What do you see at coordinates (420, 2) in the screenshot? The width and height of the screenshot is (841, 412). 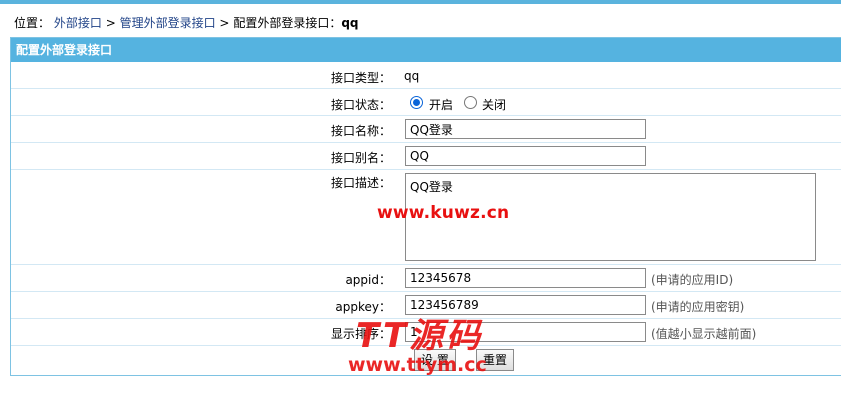 I see `top-accent-bar` at bounding box center [420, 2].